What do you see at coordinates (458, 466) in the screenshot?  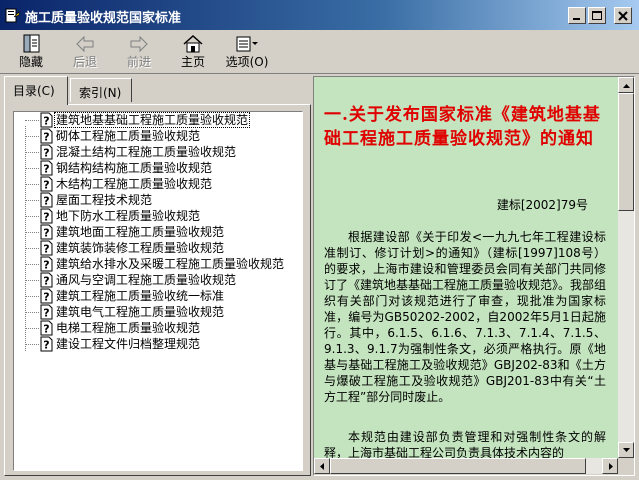 I see `horizontal-scroll-thumb` at bounding box center [458, 466].